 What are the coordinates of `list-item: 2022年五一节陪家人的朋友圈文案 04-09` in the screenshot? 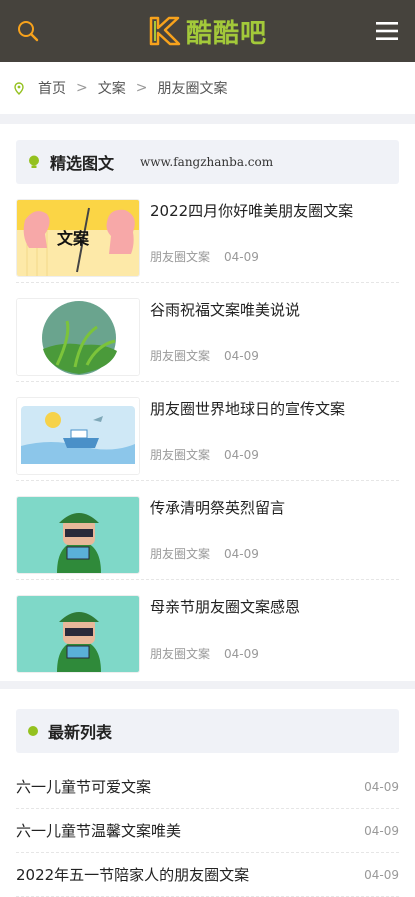 It's located at (207, 875).